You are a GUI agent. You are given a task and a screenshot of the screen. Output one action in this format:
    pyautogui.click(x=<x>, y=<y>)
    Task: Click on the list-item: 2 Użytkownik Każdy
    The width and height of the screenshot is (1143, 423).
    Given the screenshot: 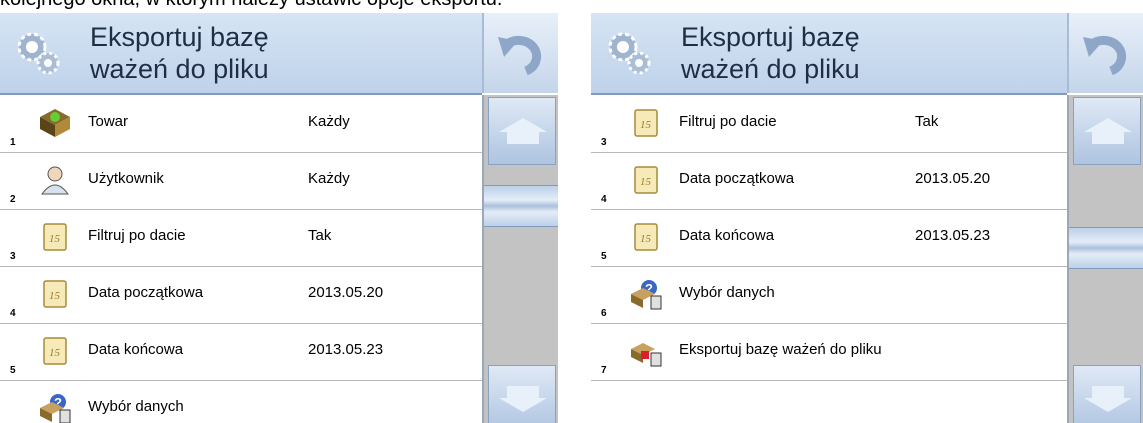 What is the action you would take?
    pyautogui.click(x=241, y=181)
    